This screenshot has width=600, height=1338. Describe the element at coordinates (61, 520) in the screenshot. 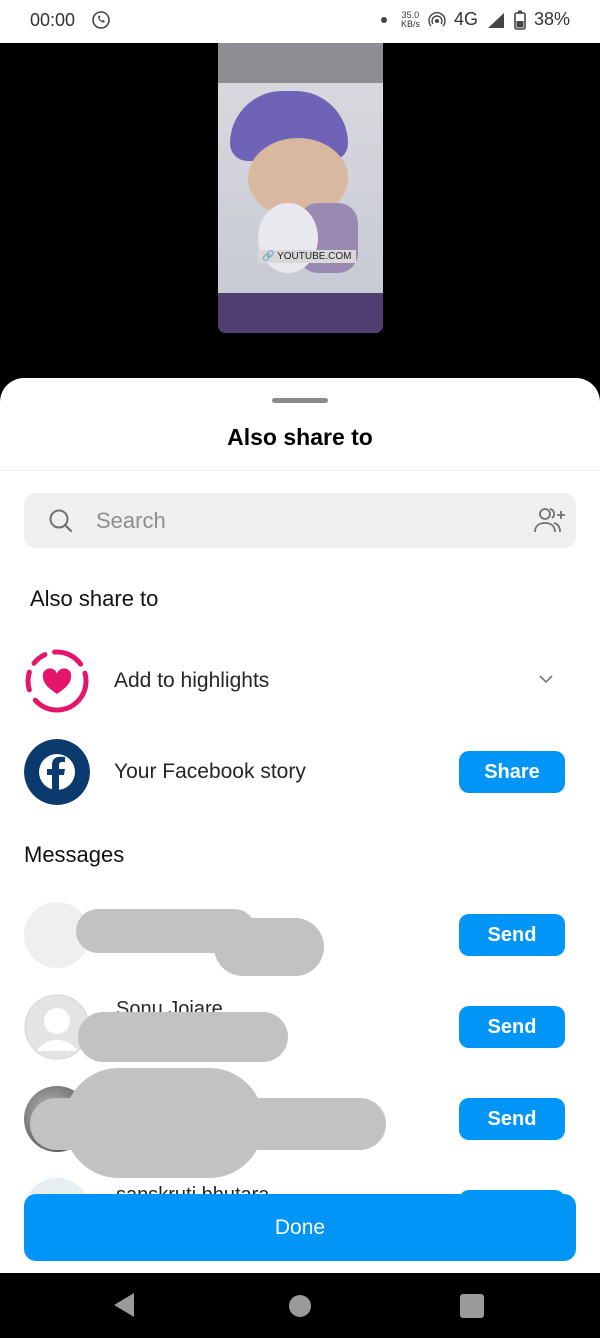

I see `search-icon` at that location.